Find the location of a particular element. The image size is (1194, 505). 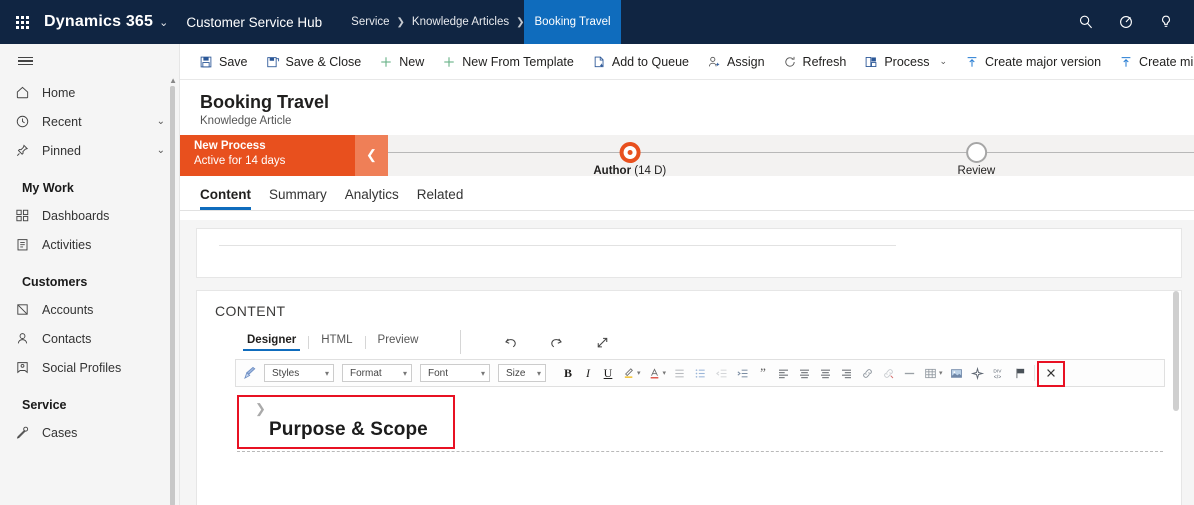

highlight-color-icon: ▾ is located at coordinates (631, 373).